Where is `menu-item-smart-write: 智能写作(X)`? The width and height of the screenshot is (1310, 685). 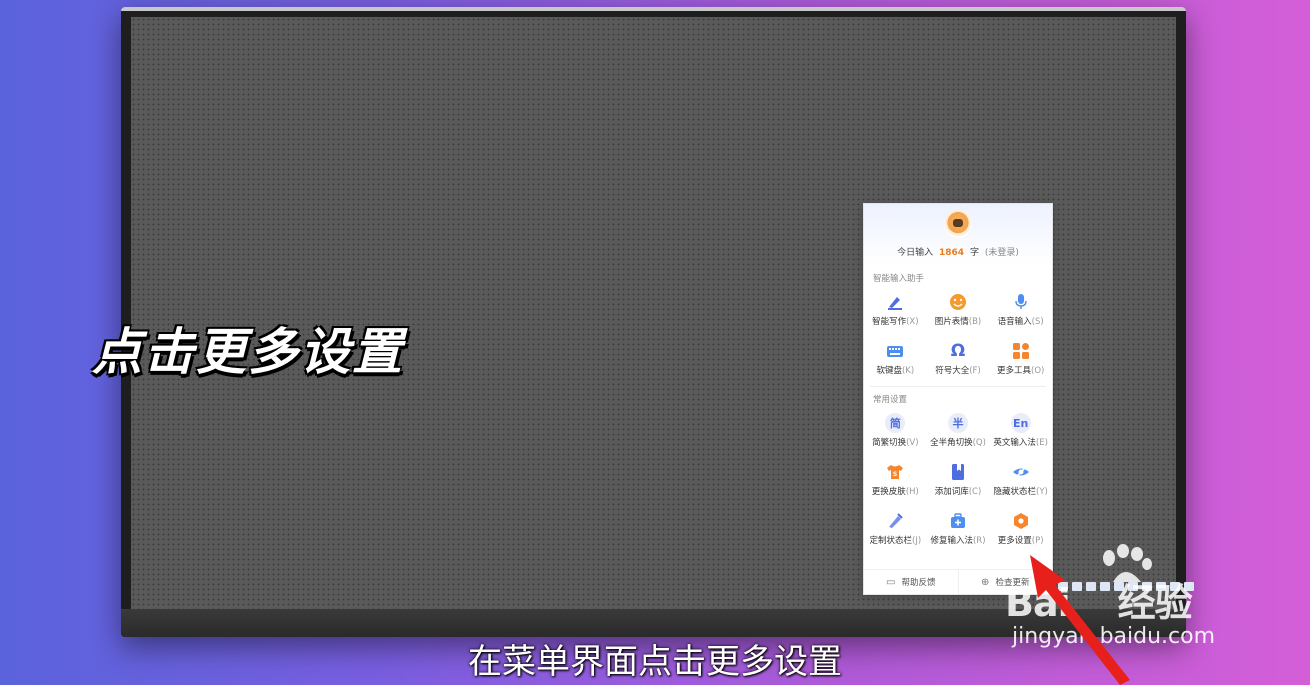
menu-item-smart-write: 智能写作(X) is located at coordinates (895, 310).